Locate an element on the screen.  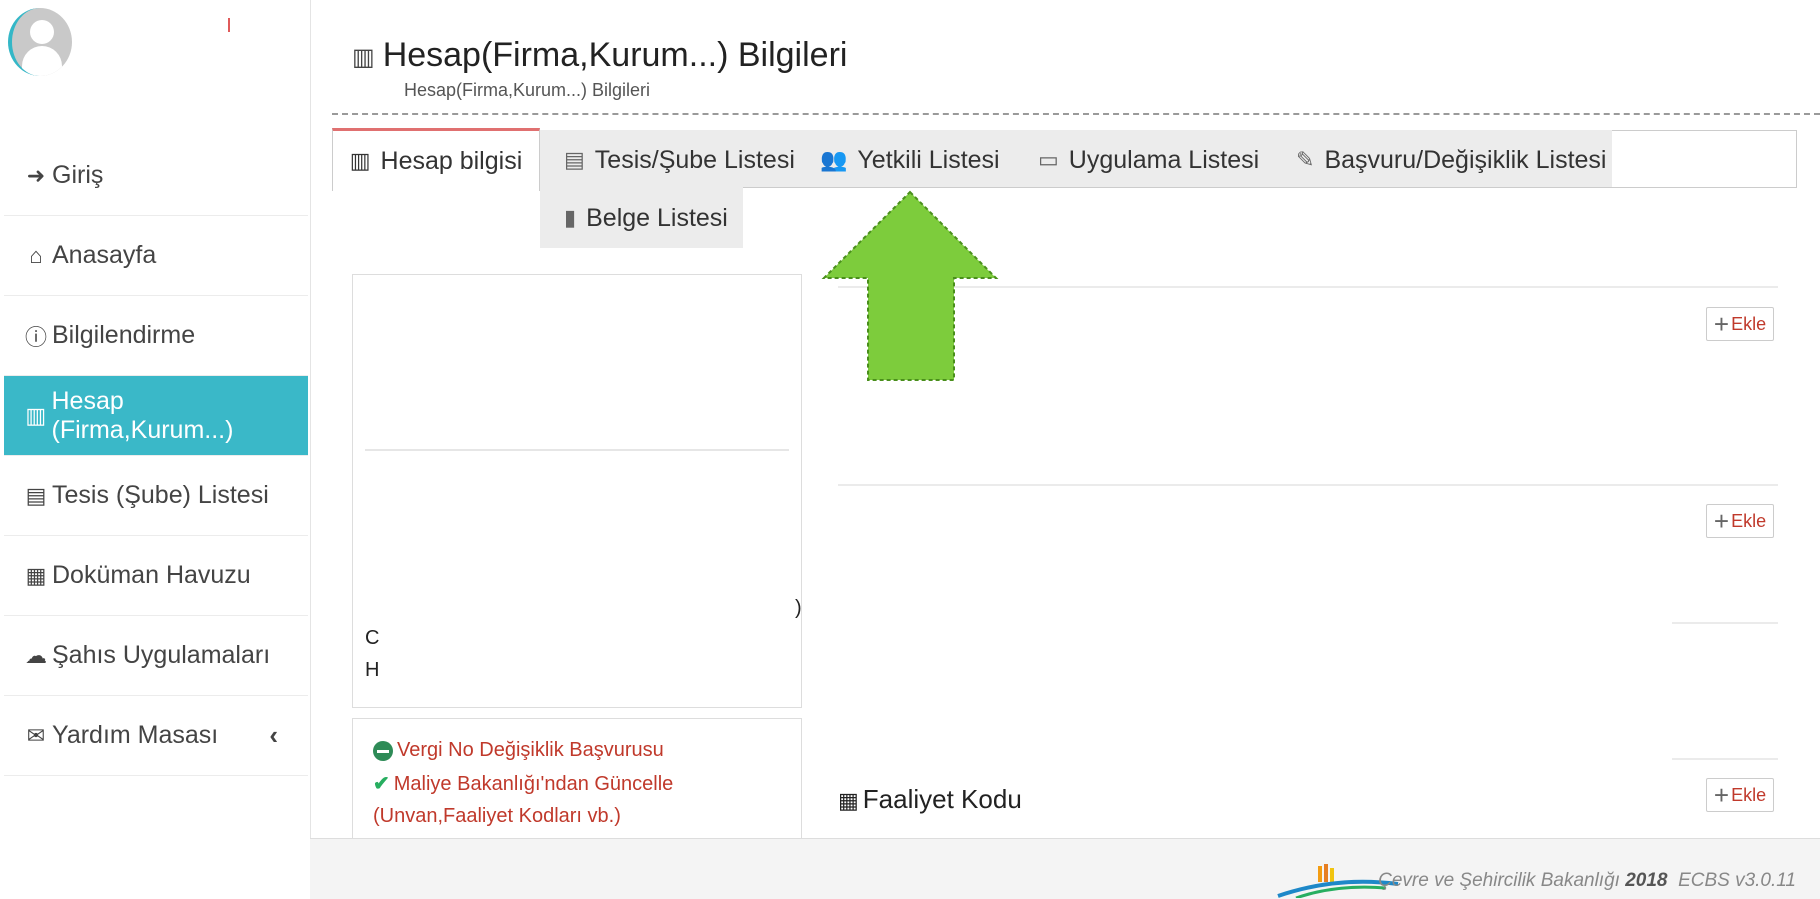
sign-in-icon: ➜ is located at coordinates (36, 175).